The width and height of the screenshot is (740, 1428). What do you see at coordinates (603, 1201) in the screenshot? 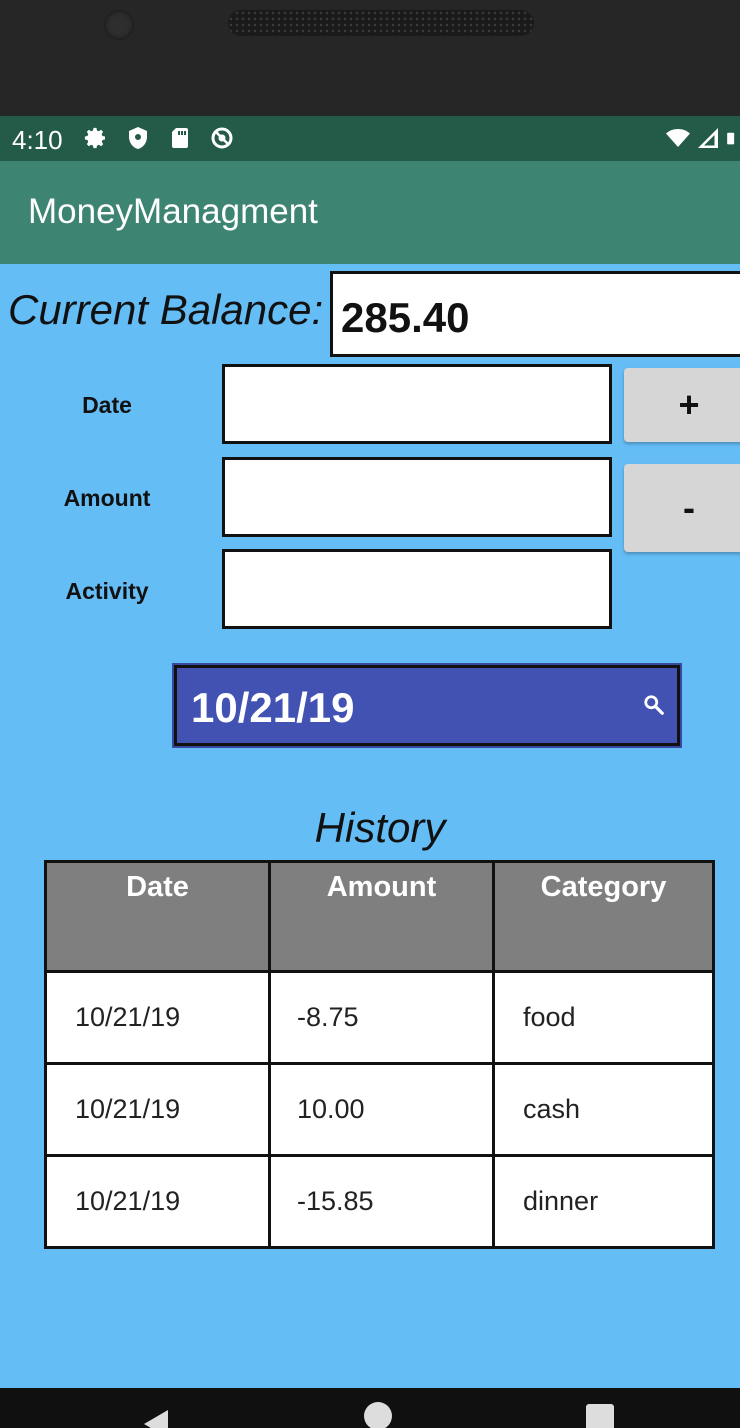
I see `cell-category: dinner` at bounding box center [603, 1201].